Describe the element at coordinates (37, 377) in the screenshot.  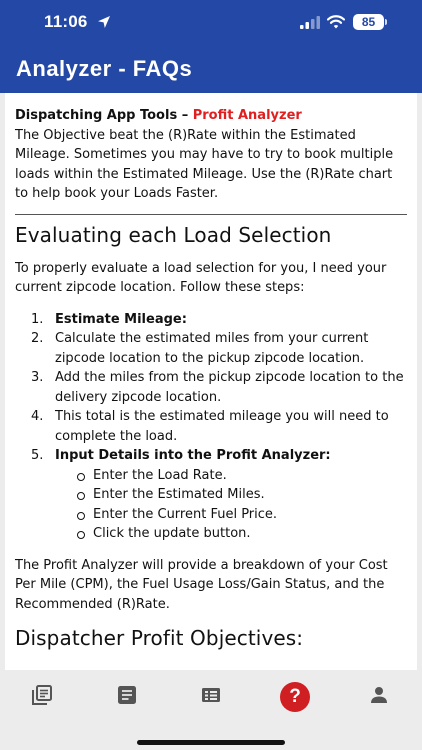
I see `step-number: 3.` at that location.